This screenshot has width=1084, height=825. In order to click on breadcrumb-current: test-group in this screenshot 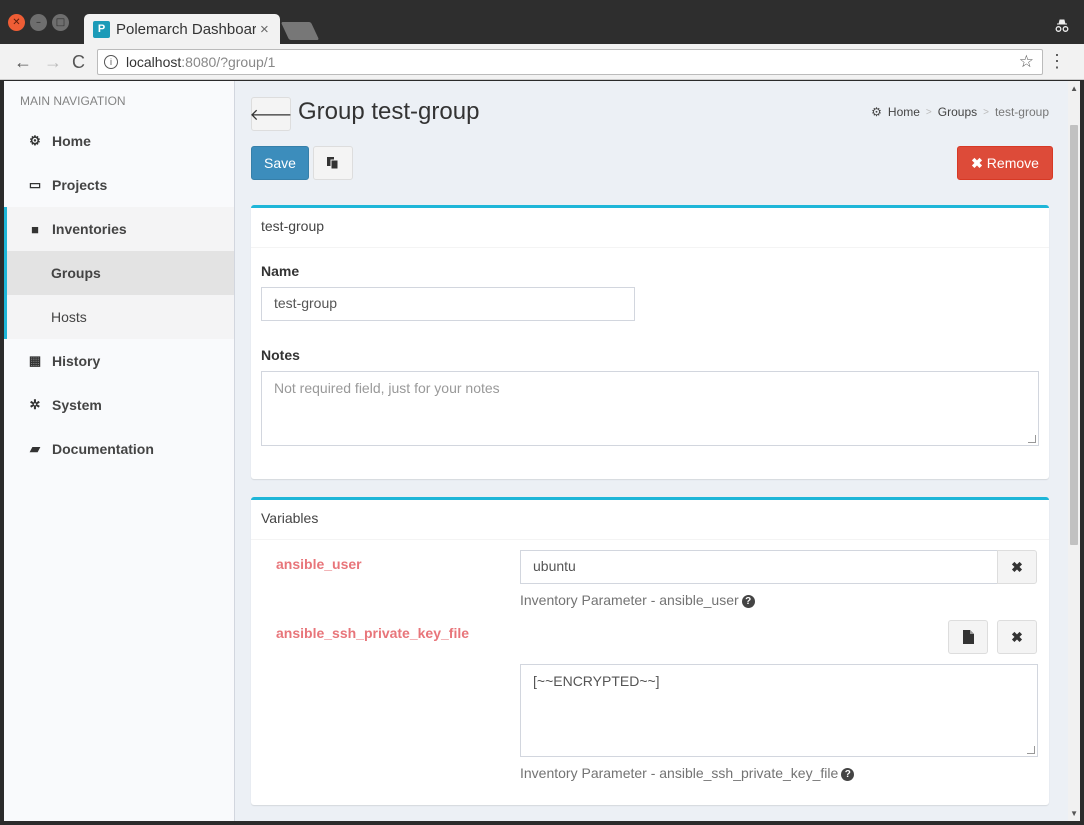, I will do `click(1021, 112)`.